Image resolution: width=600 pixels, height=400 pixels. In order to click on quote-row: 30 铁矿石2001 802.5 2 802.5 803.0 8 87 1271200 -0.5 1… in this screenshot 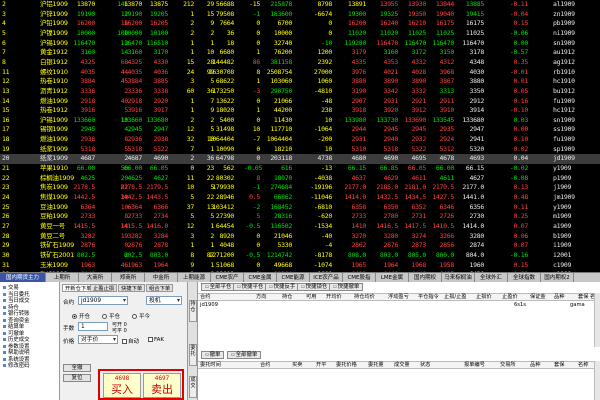, I will do `click(300, 256)`.